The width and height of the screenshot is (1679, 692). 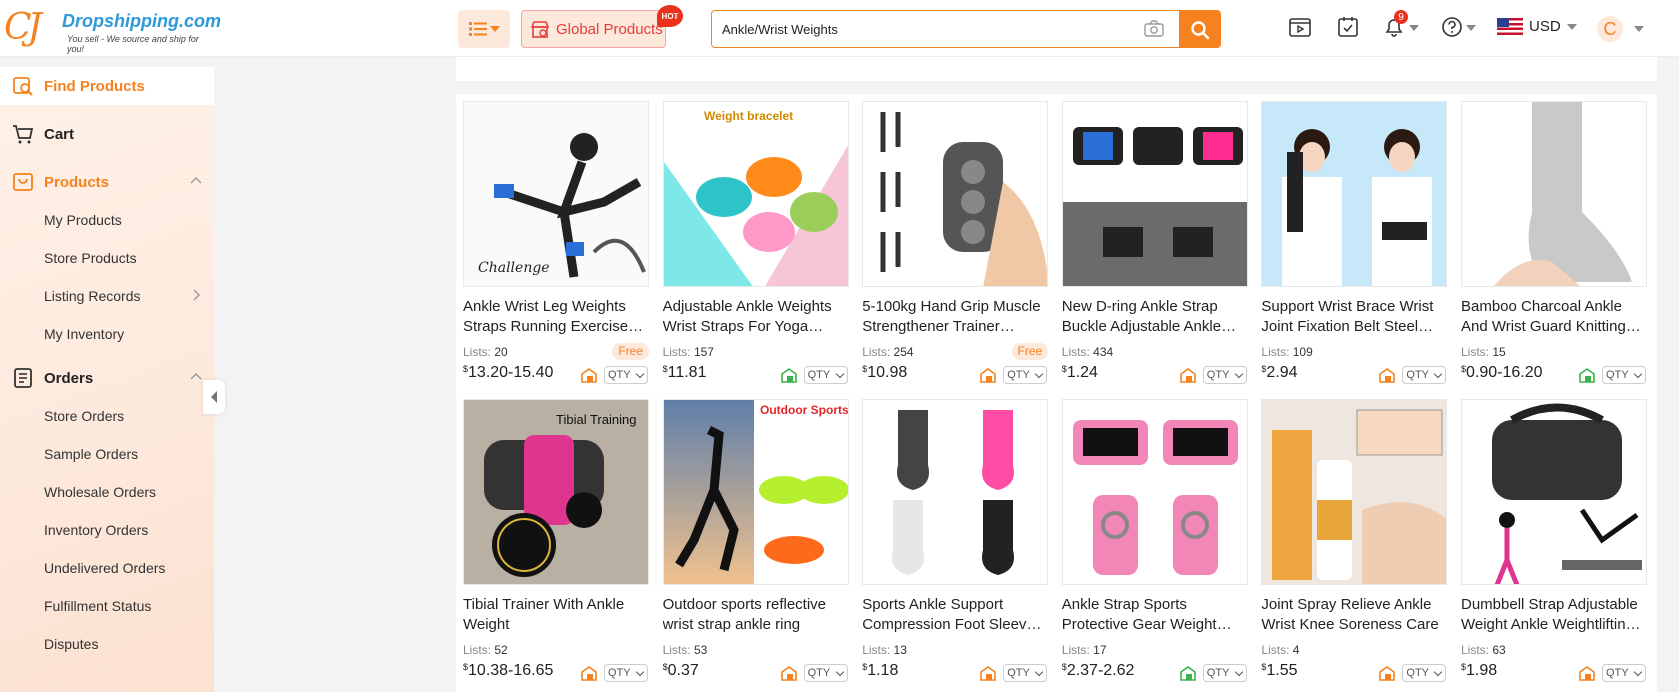 I want to click on sidebar-item-my-products: My Products, so click(x=107, y=220).